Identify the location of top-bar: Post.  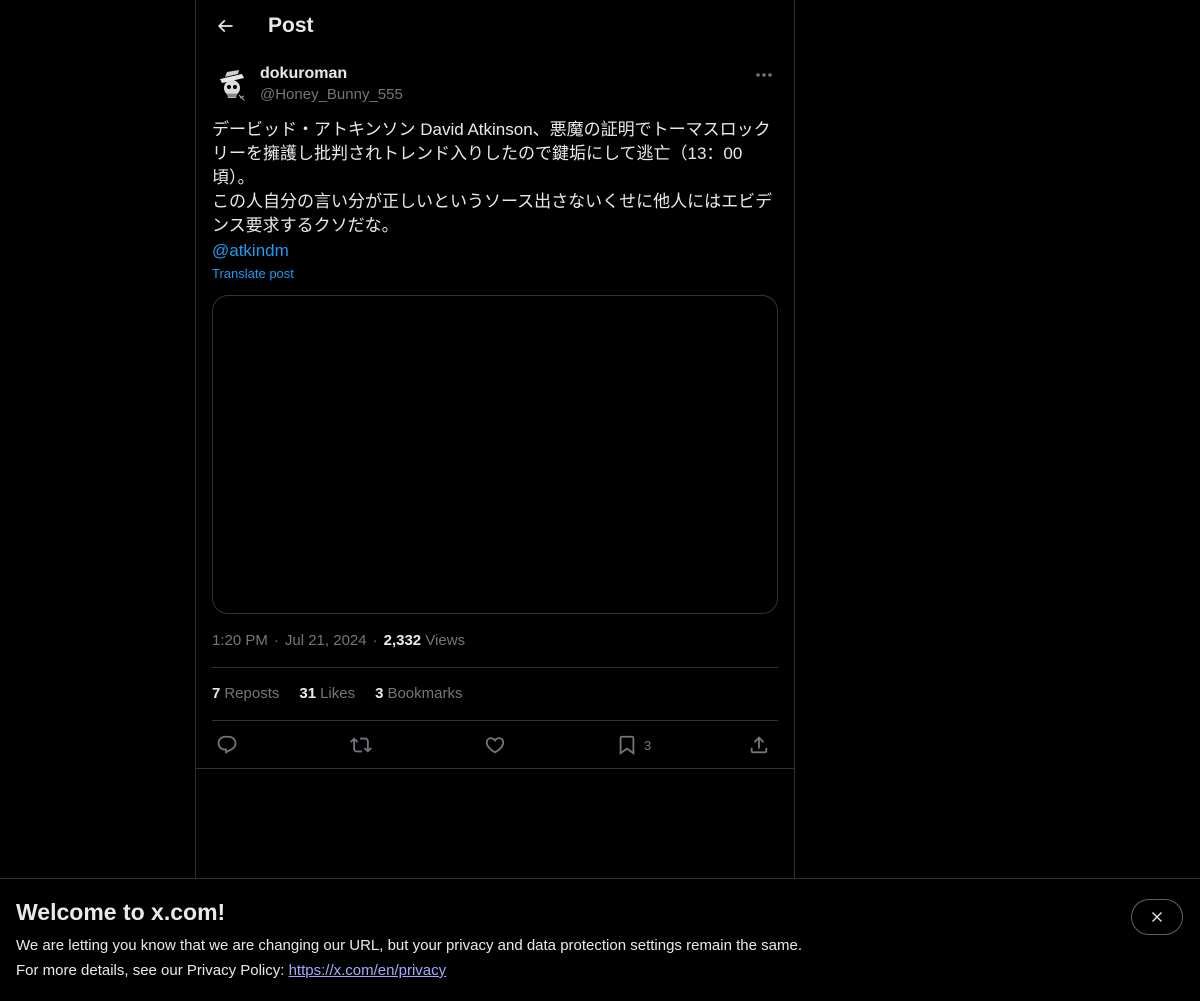
(495, 26).